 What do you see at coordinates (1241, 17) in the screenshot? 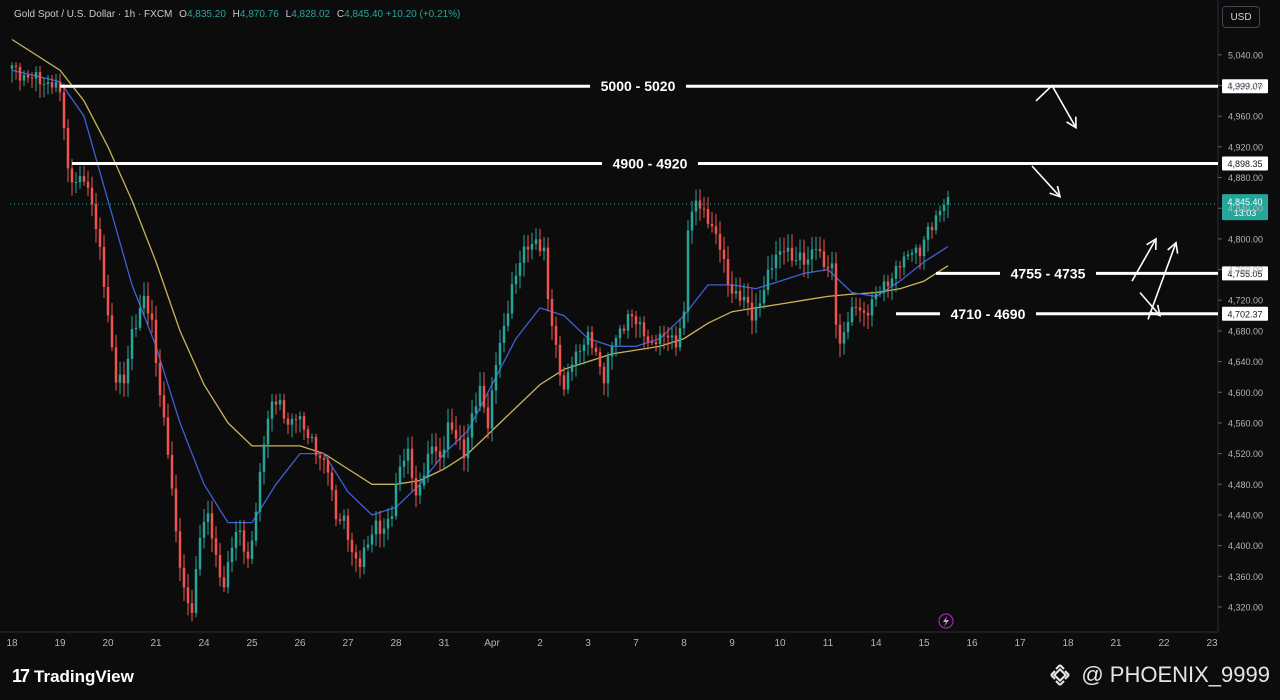
I see `currency-button: USD` at bounding box center [1241, 17].